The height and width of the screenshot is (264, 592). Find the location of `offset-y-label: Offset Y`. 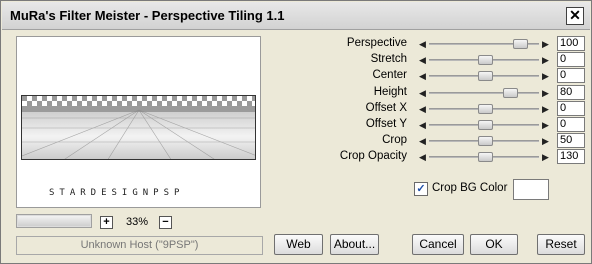

offset-y-label: Offset Y is located at coordinates (386, 124).